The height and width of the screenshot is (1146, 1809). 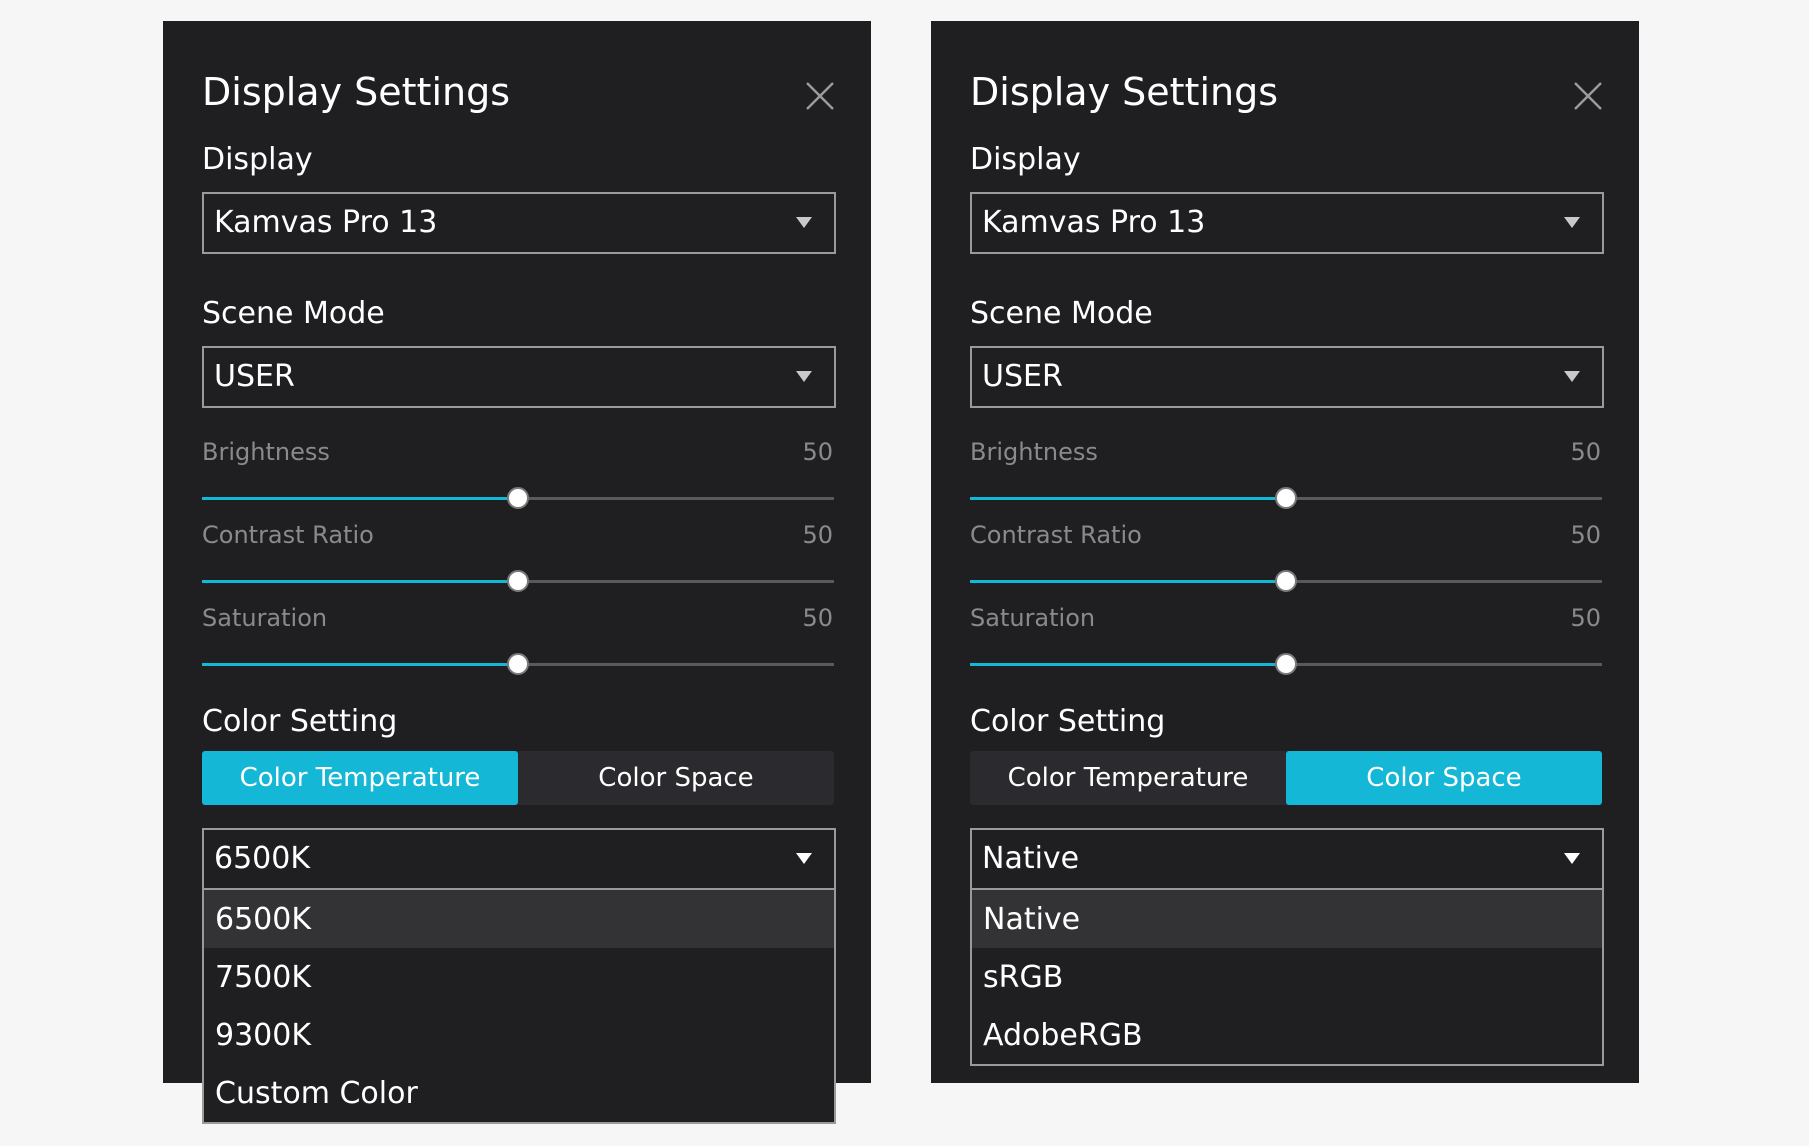 What do you see at coordinates (1287, 859) in the screenshot?
I see `color-space-select: Native` at bounding box center [1287, 859].